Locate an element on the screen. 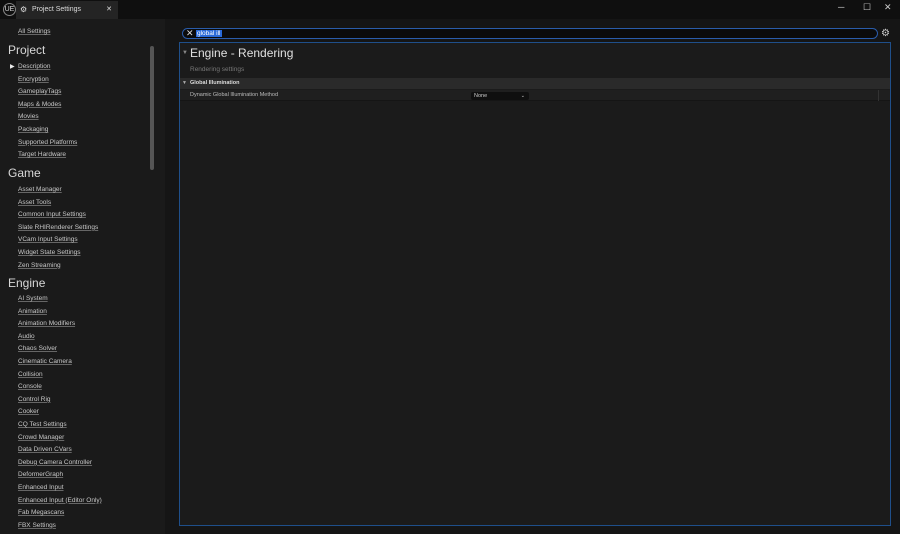 Image resolution: width=900 pixels, height=534 pixels. divider is located at coordinates (878, 95).